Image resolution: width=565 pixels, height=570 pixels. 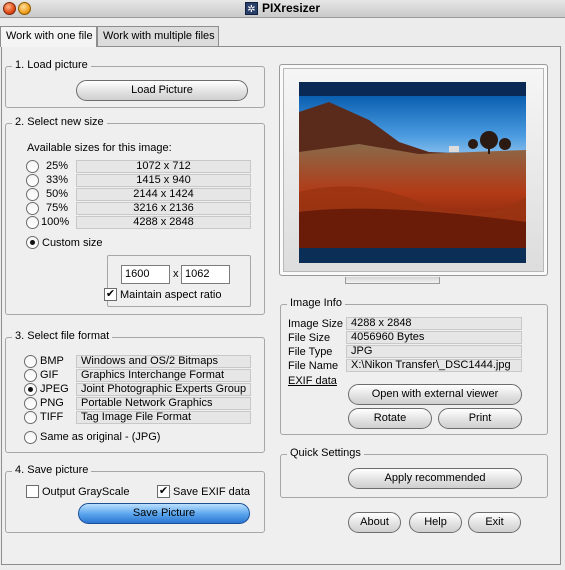 I want to click on format-bmp-desc: Windows and OS/2 Bitmaps, so click(x=163, y=361).